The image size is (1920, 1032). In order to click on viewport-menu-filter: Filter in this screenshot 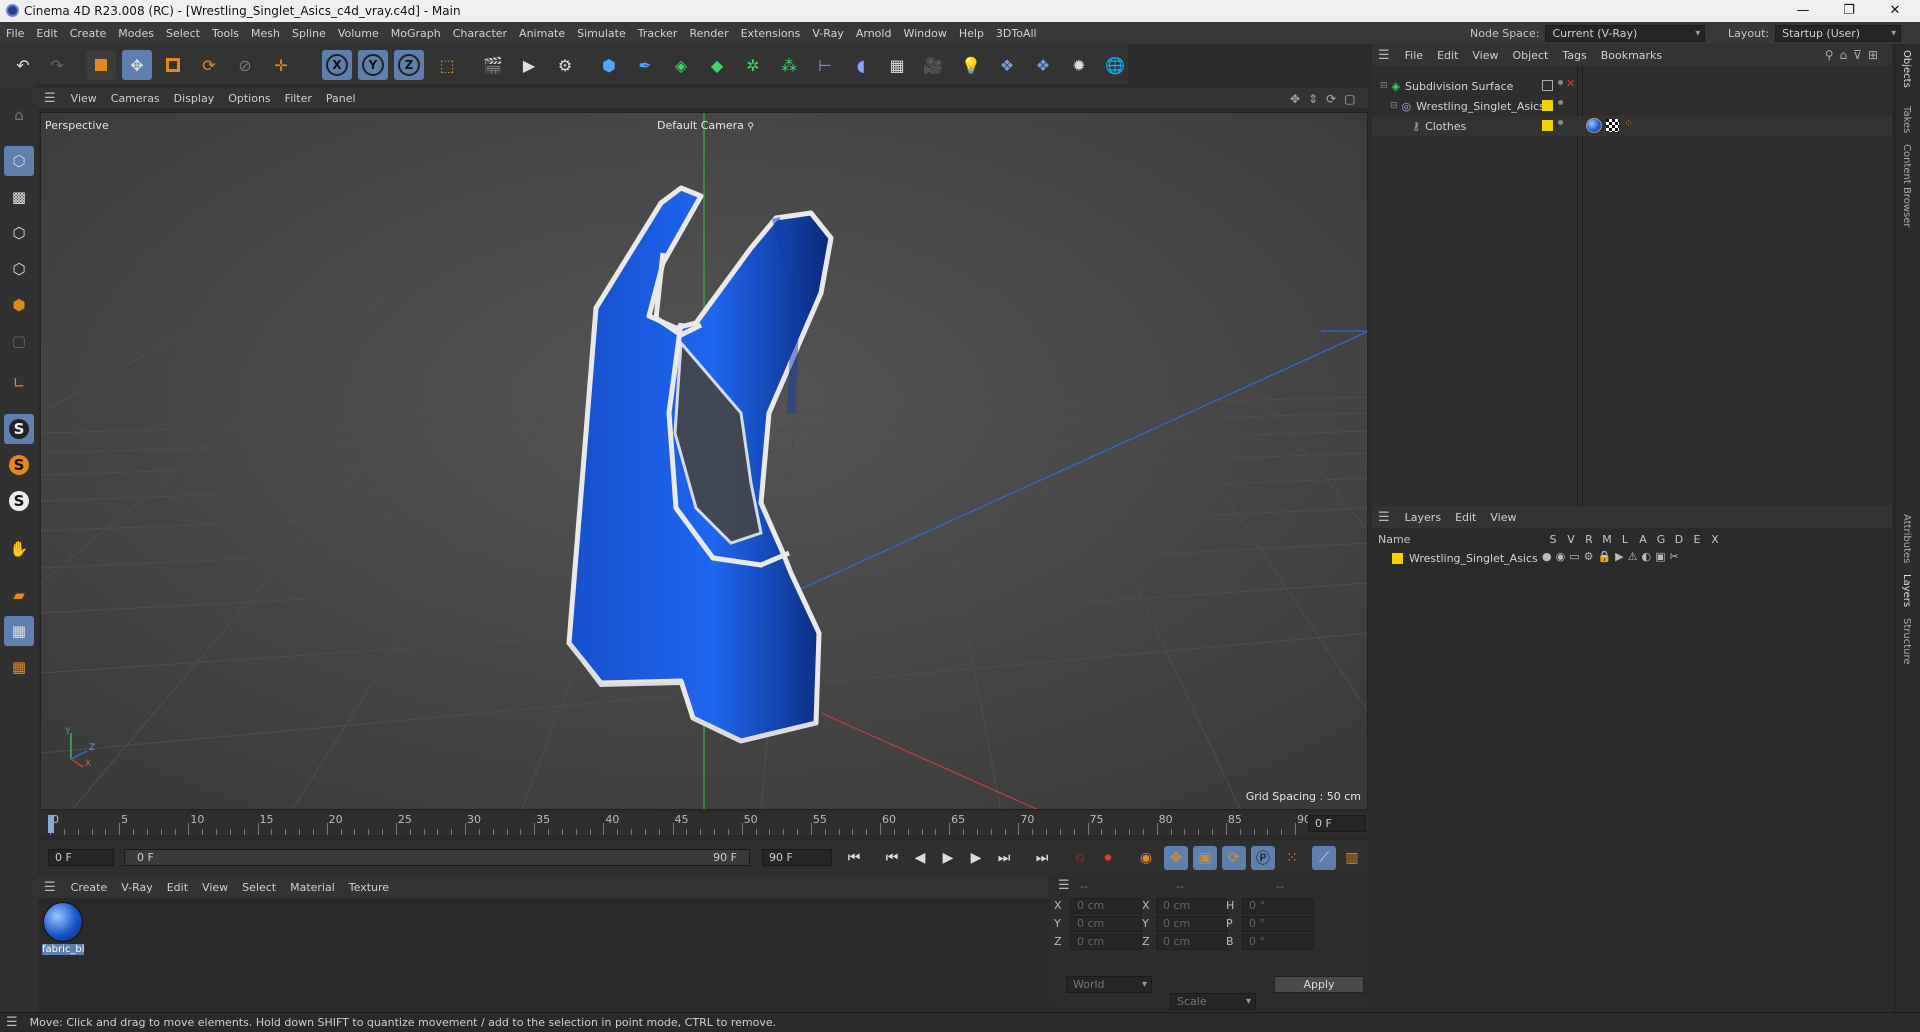, I will do `click(298, 98)`.